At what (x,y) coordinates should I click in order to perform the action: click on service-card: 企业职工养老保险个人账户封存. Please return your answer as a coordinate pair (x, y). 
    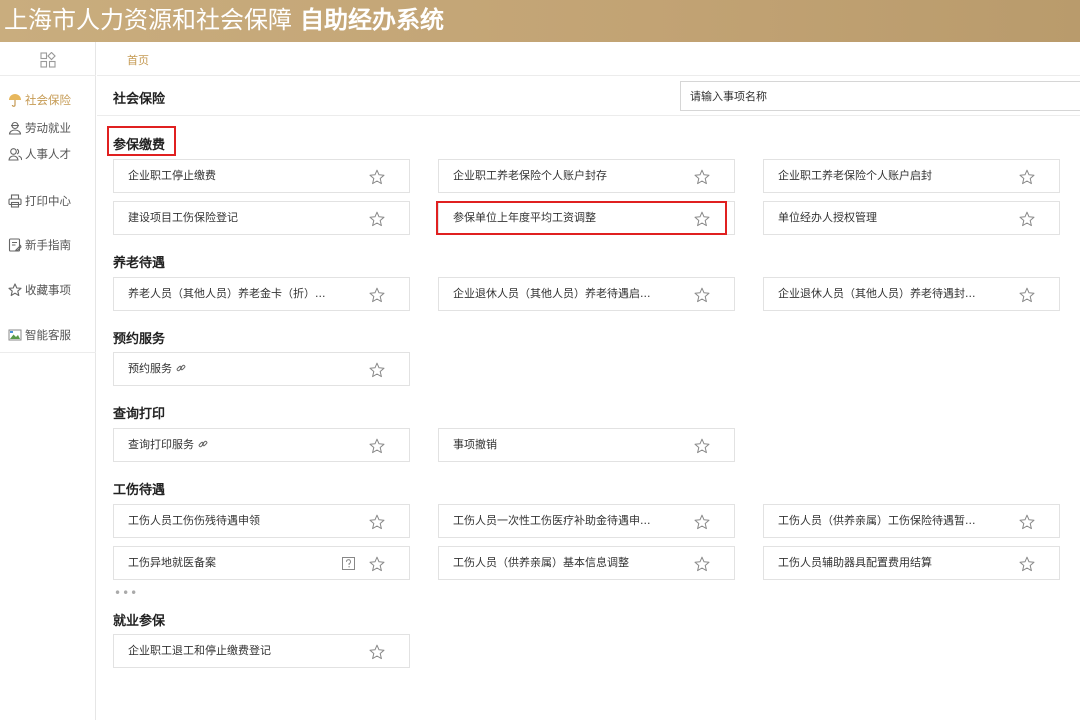
    Looking at the image, I should click on (586, 176).